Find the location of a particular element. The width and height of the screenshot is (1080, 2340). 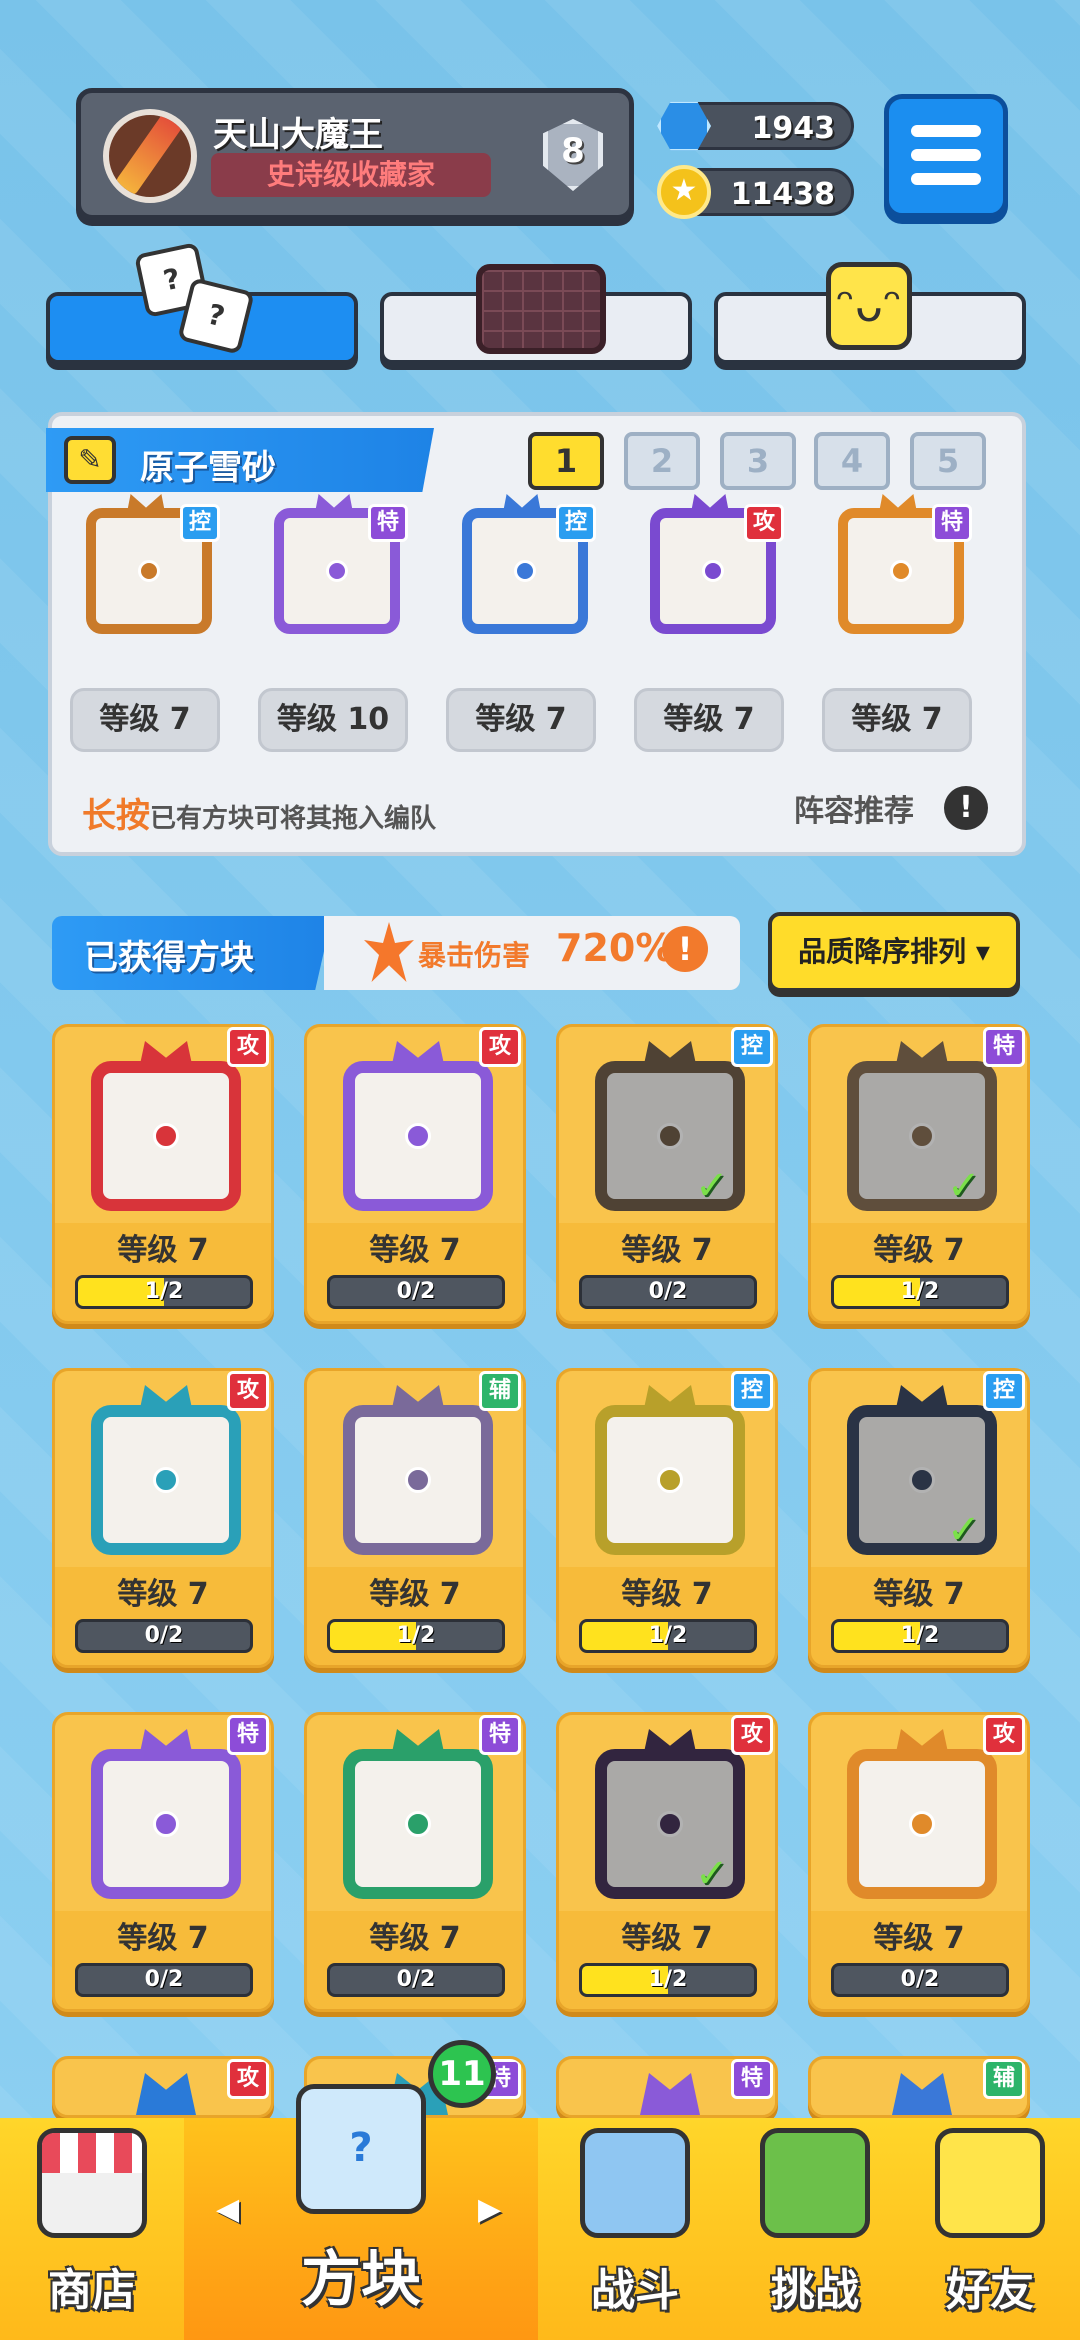

lineup-slot-2: 2 is located at coordinates (662, 461).